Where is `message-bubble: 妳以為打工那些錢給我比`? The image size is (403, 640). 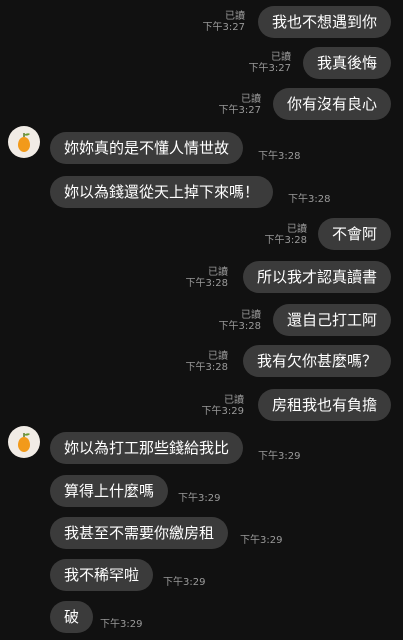
message-bubble: 妳以為打工那些錢給我比 is located at coordinates (147, 448).